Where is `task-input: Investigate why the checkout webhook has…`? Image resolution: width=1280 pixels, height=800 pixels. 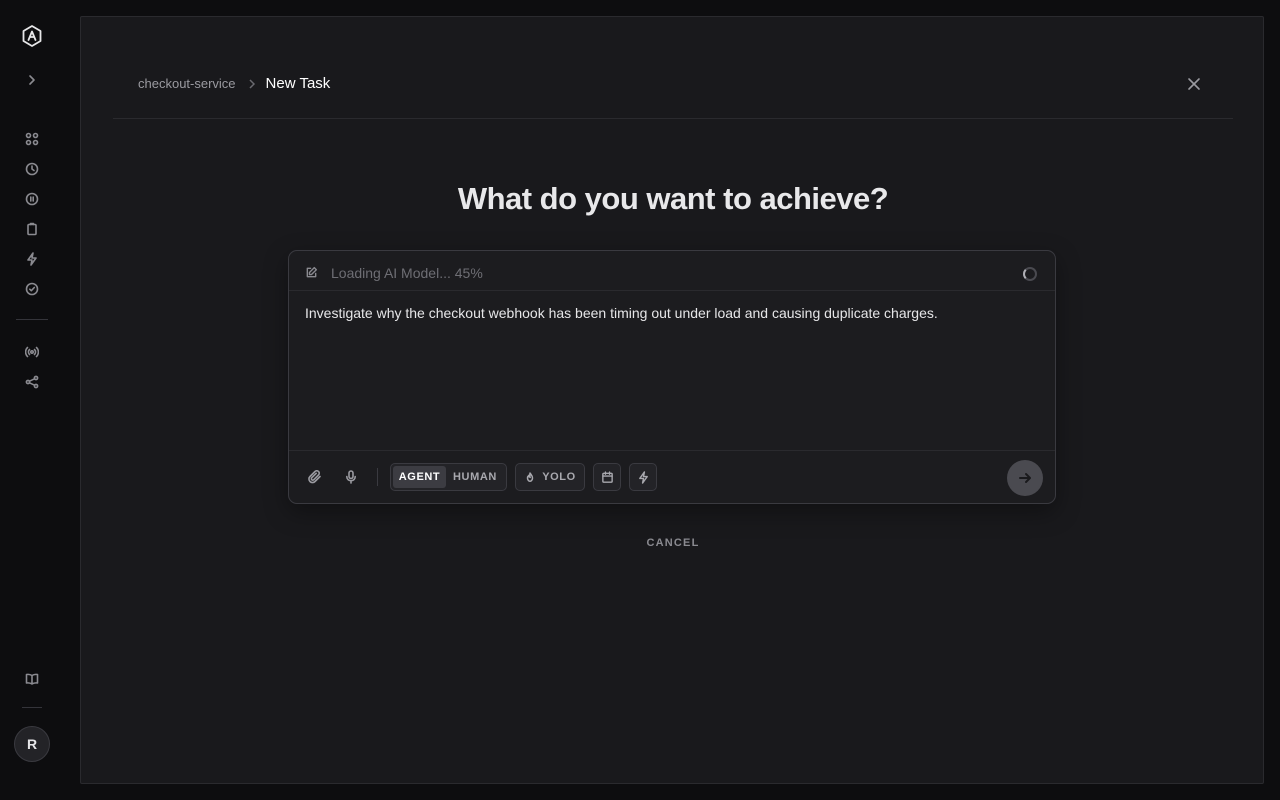
task-input: Investigate why the checkout webhook has… is located at coordinates (673, 313).